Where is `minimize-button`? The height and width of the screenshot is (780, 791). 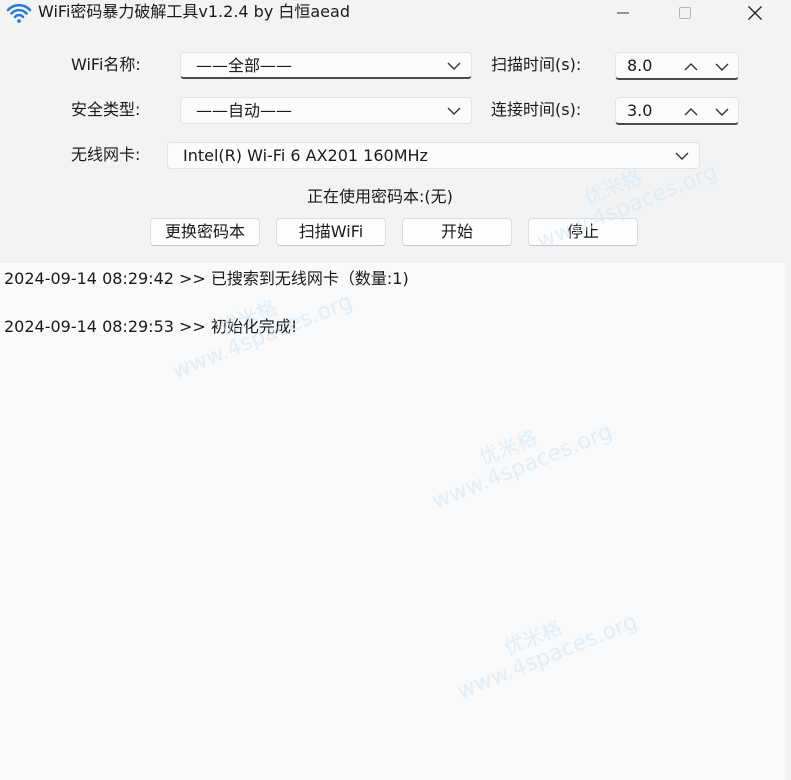 minimize-button is located at coordinates (623, 13).